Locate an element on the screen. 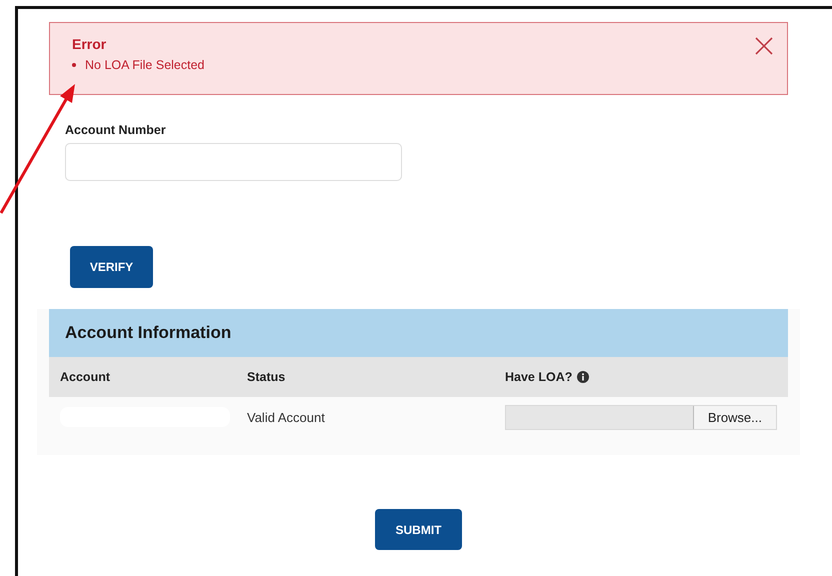 Image resolution: width=832 pixels, height=576 pixels. account-number-field is located at coordinates (233, 162).